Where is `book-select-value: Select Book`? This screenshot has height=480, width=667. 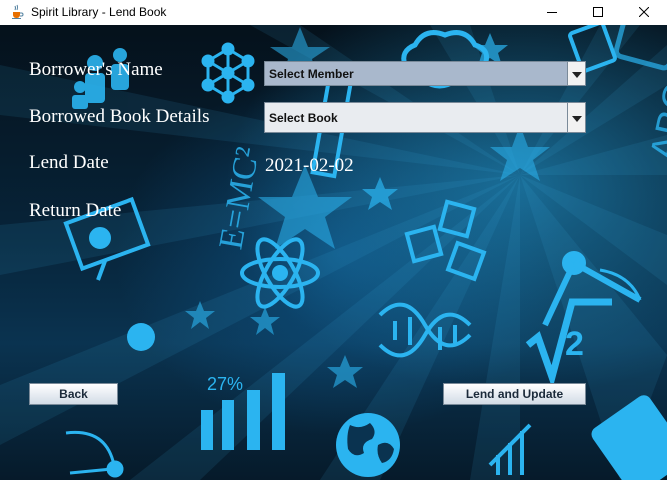 book-select-value: Select Book is located at coordinates (303, 117).